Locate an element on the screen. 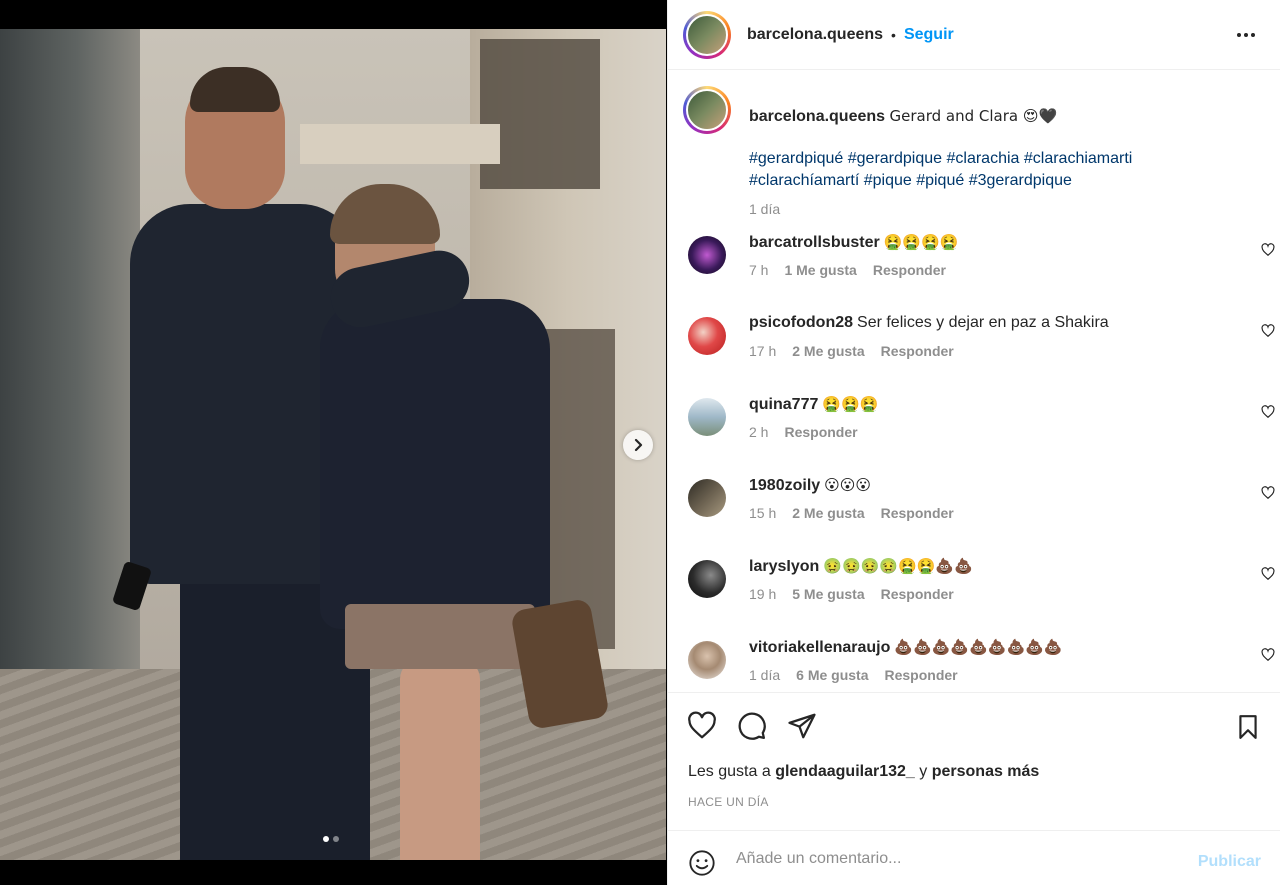 The width and height of the screenshot is (1280, 885). comment-body: barcatrollsbuster 🤮🤮🤮🤮 is located at coordinates (853, 242).